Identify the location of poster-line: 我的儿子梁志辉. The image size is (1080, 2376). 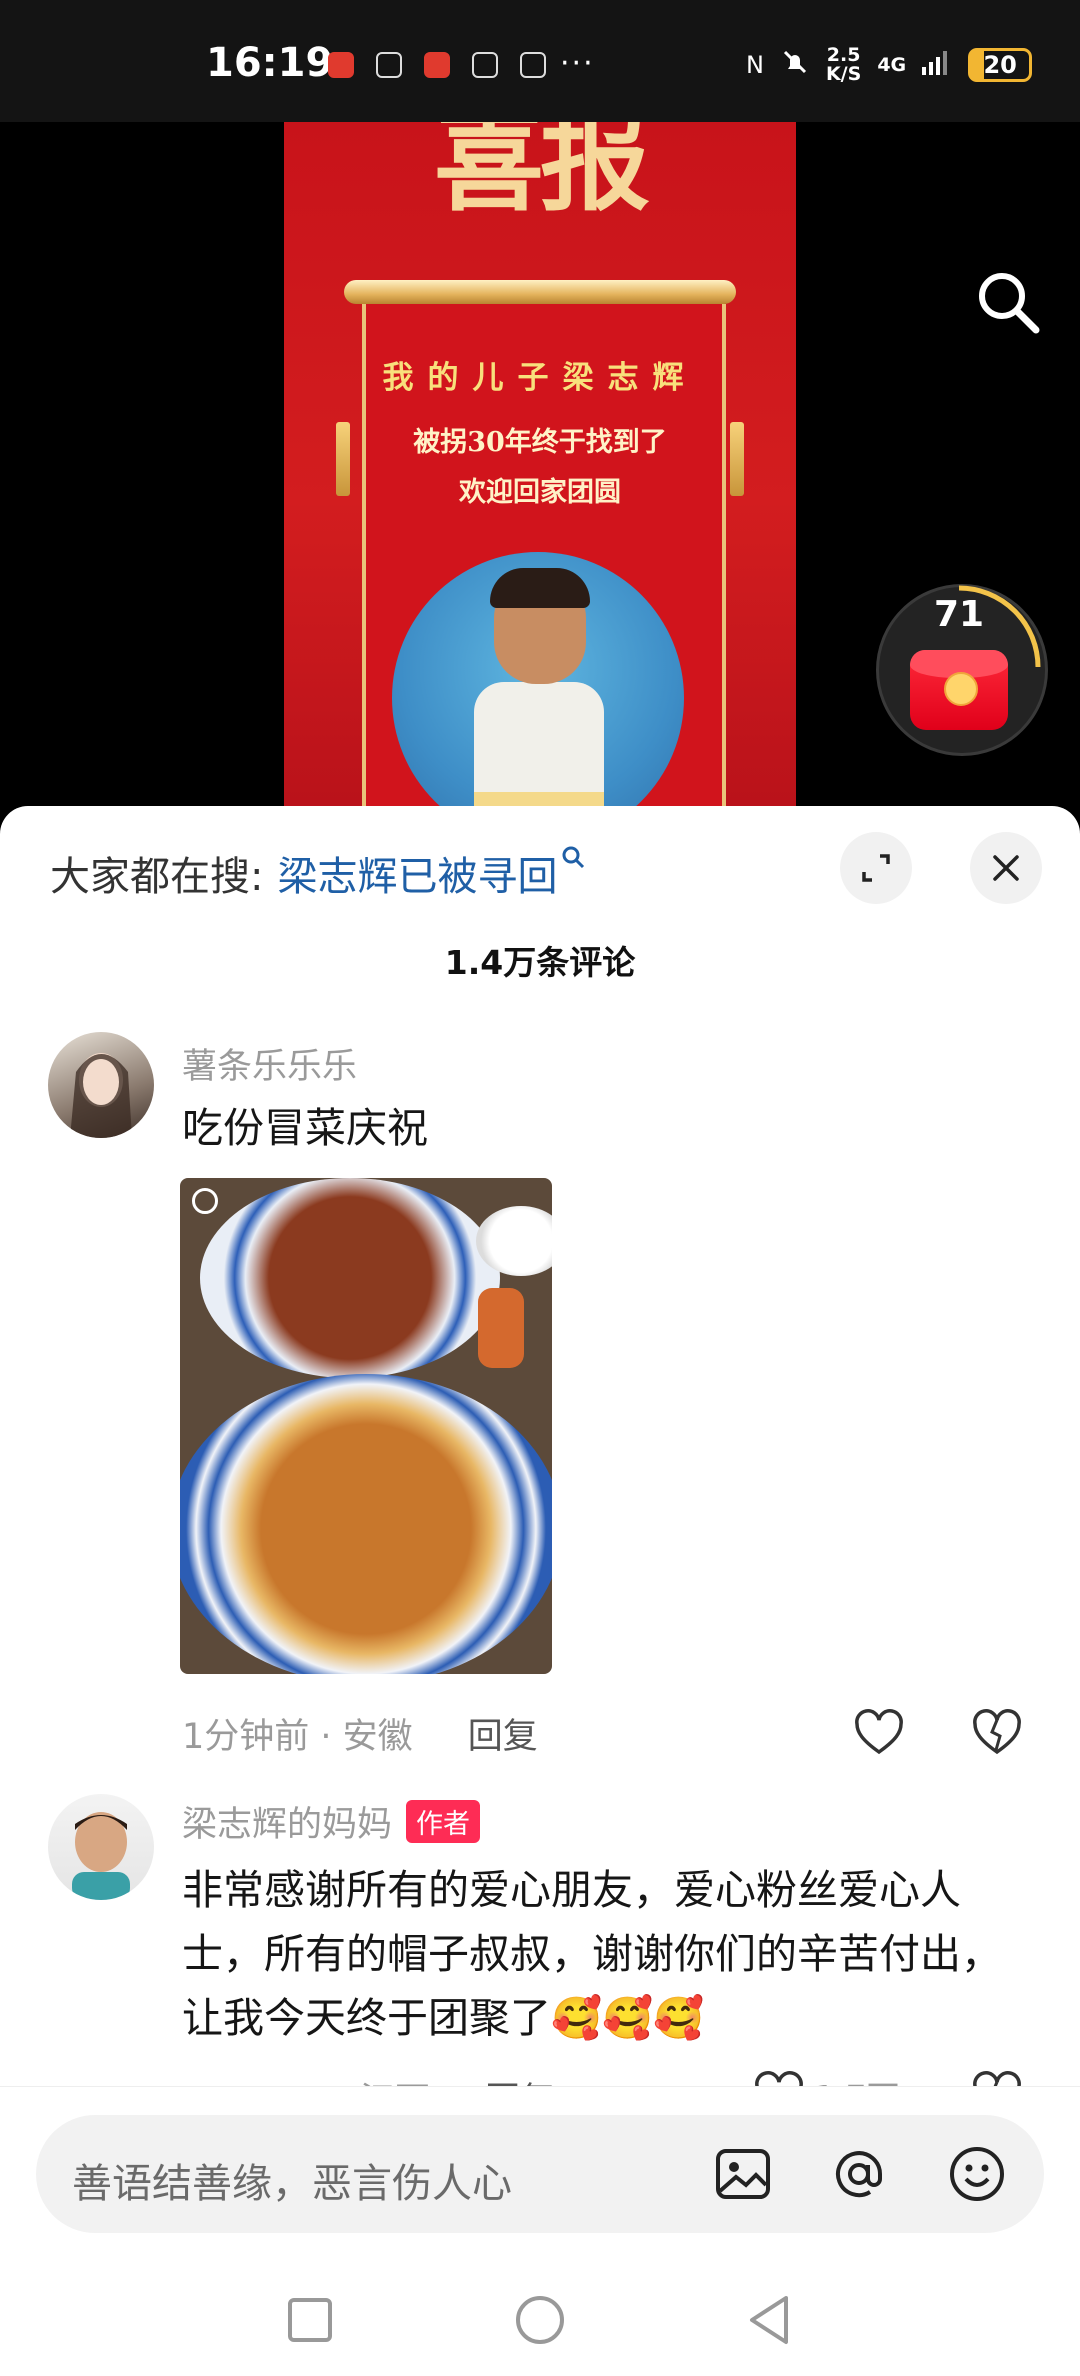
(540, 378).